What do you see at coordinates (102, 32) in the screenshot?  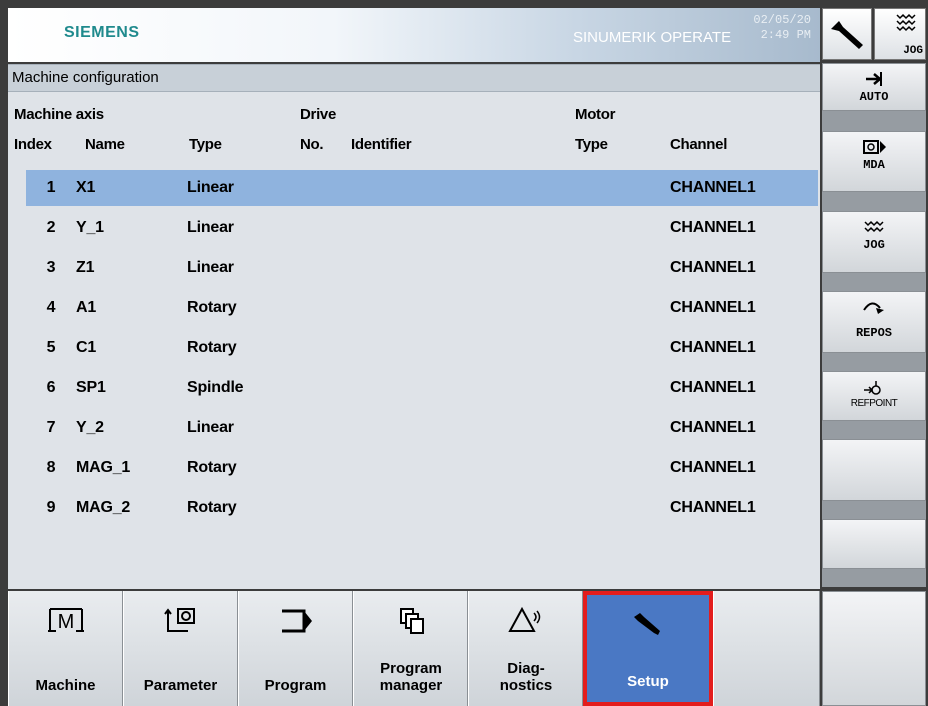 I see `siemens-logo: SIEMENS` at bounding box center [102, 32].